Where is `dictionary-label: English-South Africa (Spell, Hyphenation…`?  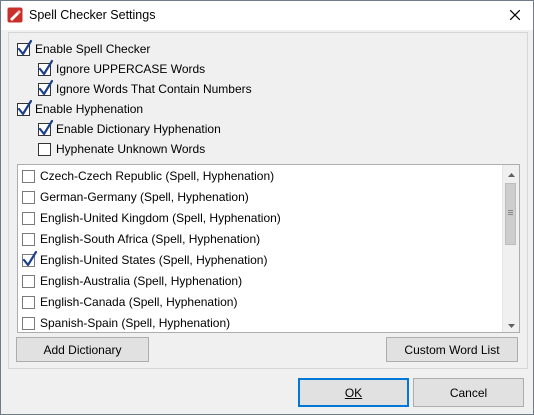
dictionary-label: English-South Africa (Spell, Hyphenation… is located at coordinates (150, 239).